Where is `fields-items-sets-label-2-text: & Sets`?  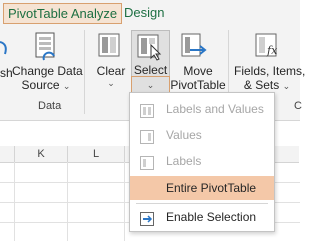
fields-items-sets-label-2-text: & Sets is located at coordinates (261, 85).